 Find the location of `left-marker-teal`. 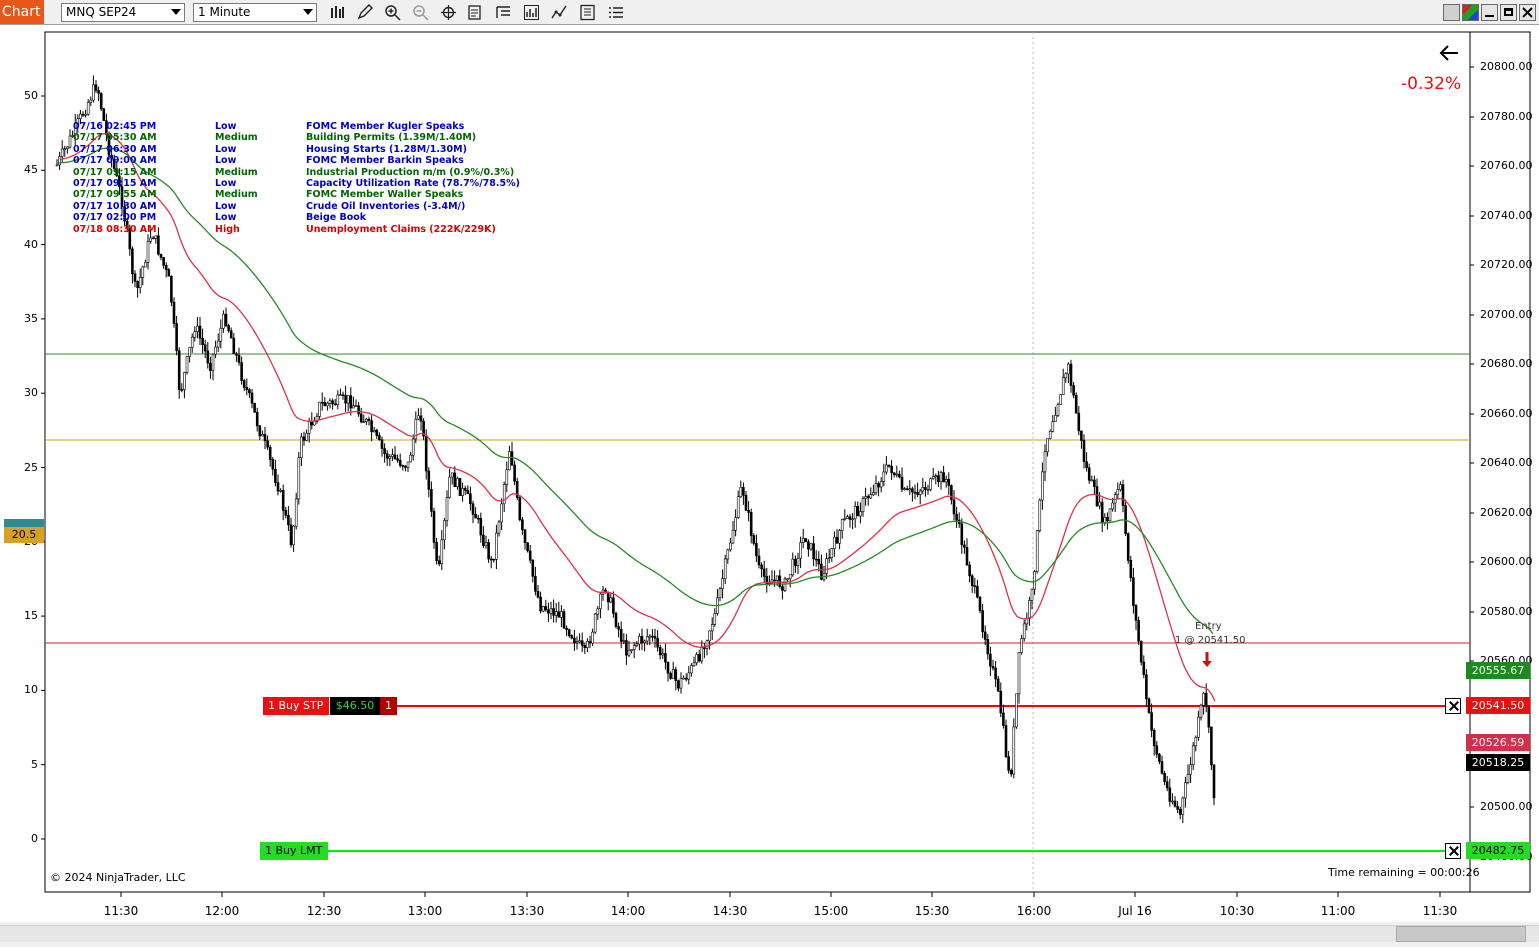

left-marker-teal is located at coordinates (24, 523).